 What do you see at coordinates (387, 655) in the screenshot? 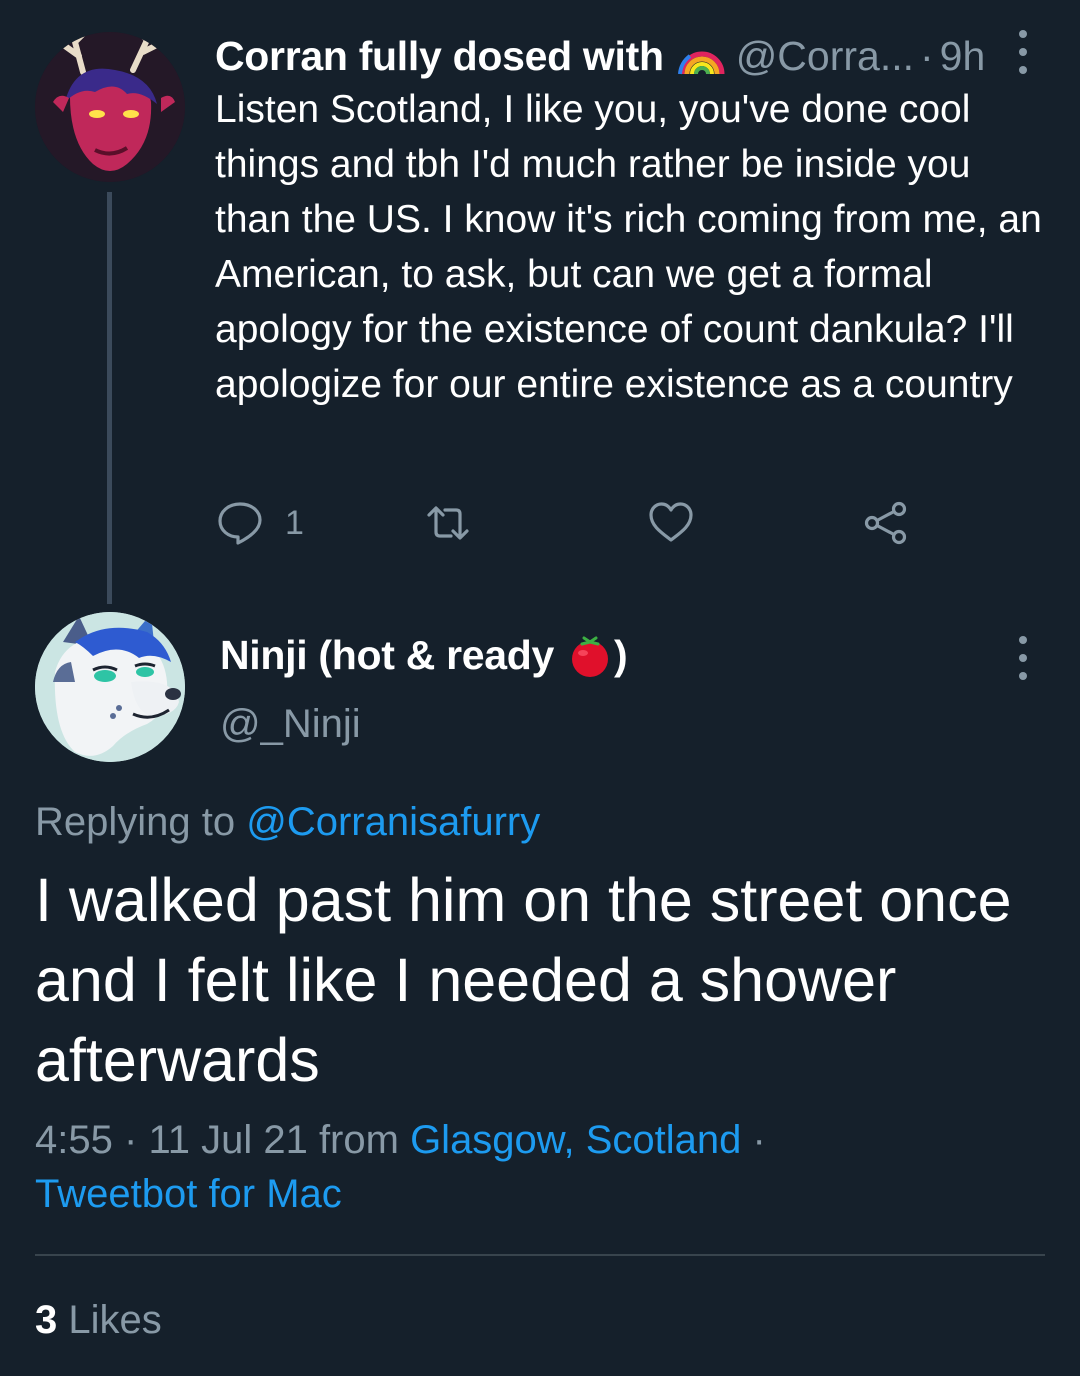
I see `tweet2-name-text: Ninji (hot & ready` at bounding box center [387, 655].